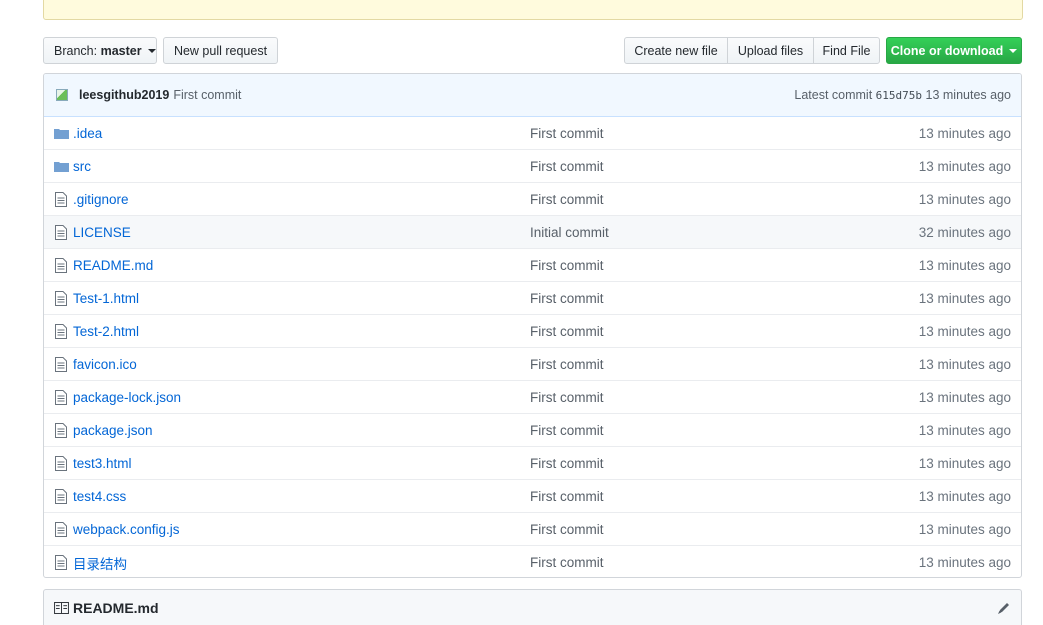 The height and width of the screenshot is (625, 1043). What do you see at coordinates (102, 232) in the screenshot?
I see `file-name-link: LICENSE` at bounding box center [102, 232].